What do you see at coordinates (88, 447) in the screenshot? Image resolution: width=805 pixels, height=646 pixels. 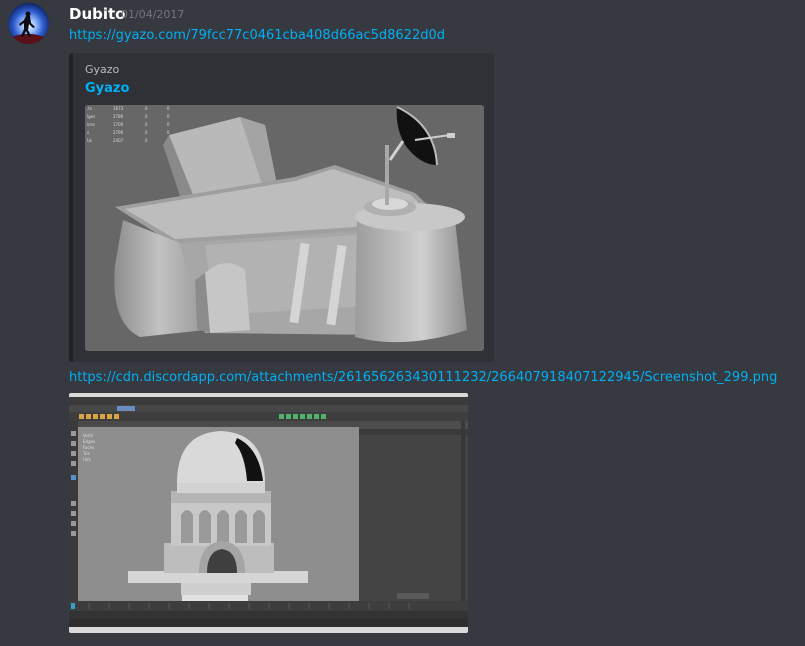 I see `svg-text: Faces` at bounding box center [88, 447].